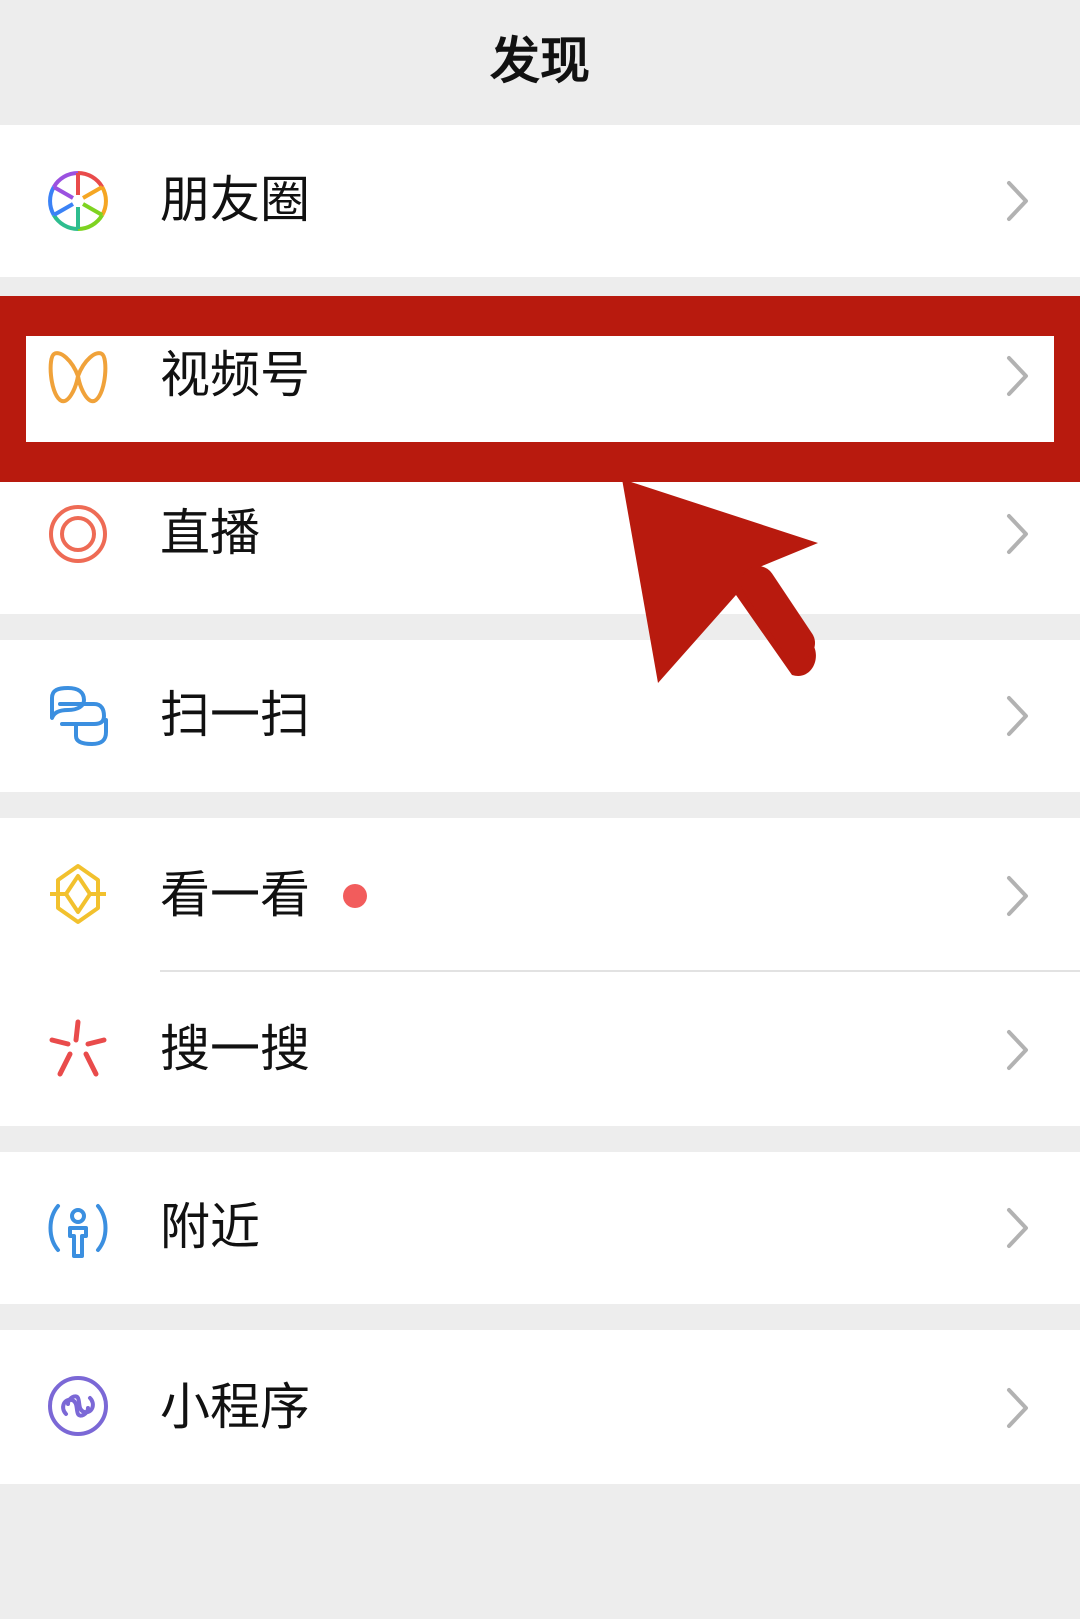  What do you see at coordinates (540, 1049) in the screenshot?
I see `menu-item-search: 搜一搜` at bounding box center [540, 1049].